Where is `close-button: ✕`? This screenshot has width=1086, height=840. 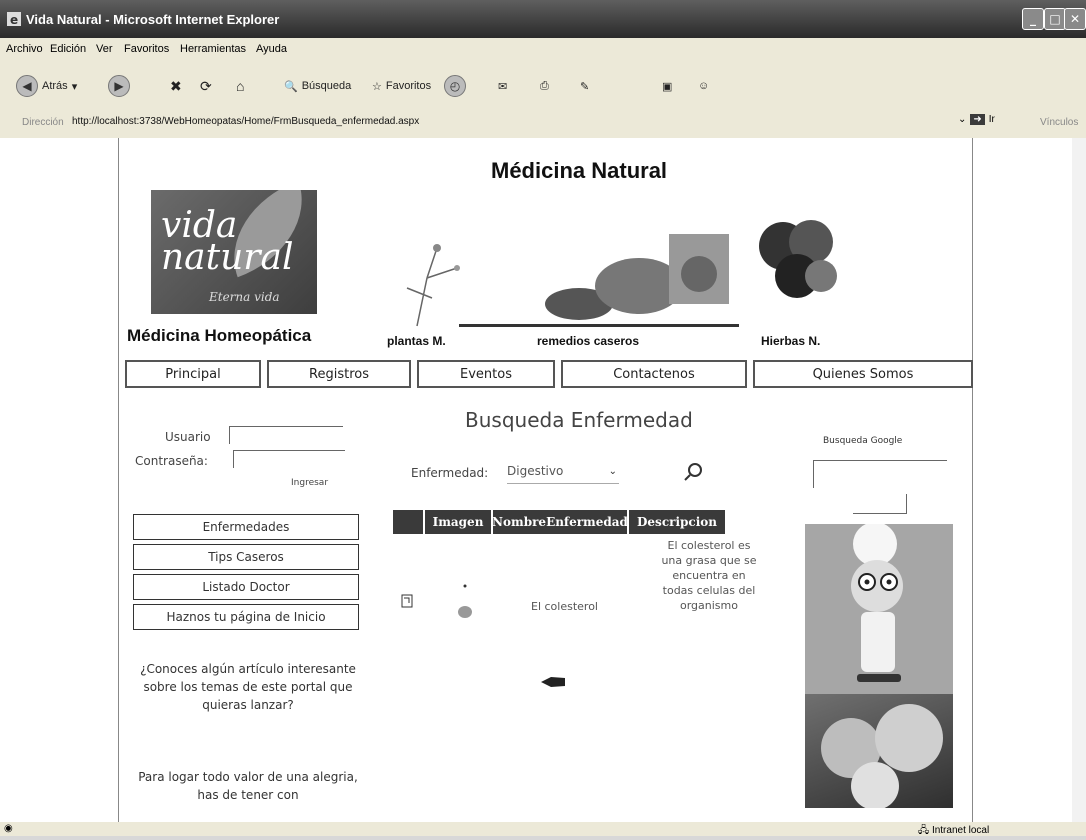 close-button: ✕ is located at coordinates (1075, 19).